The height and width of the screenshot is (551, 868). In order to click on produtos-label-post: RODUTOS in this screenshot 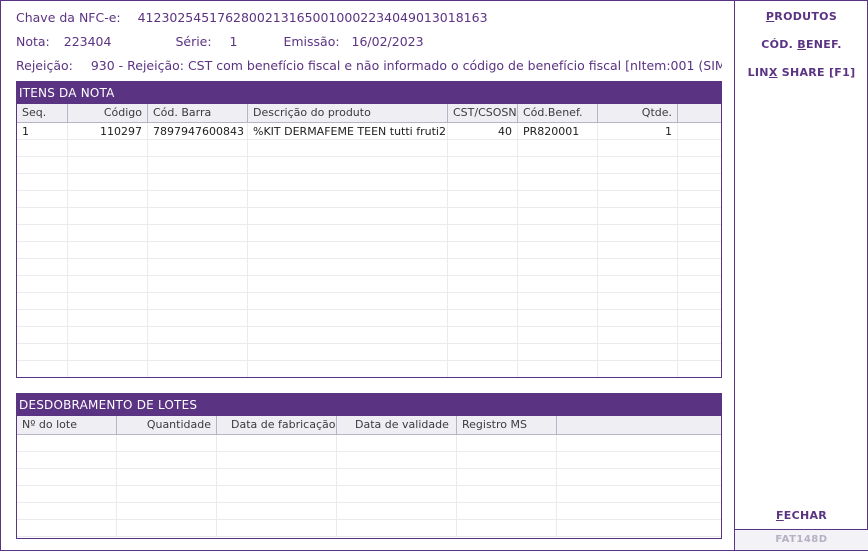, I will do `click(806, 16)`.